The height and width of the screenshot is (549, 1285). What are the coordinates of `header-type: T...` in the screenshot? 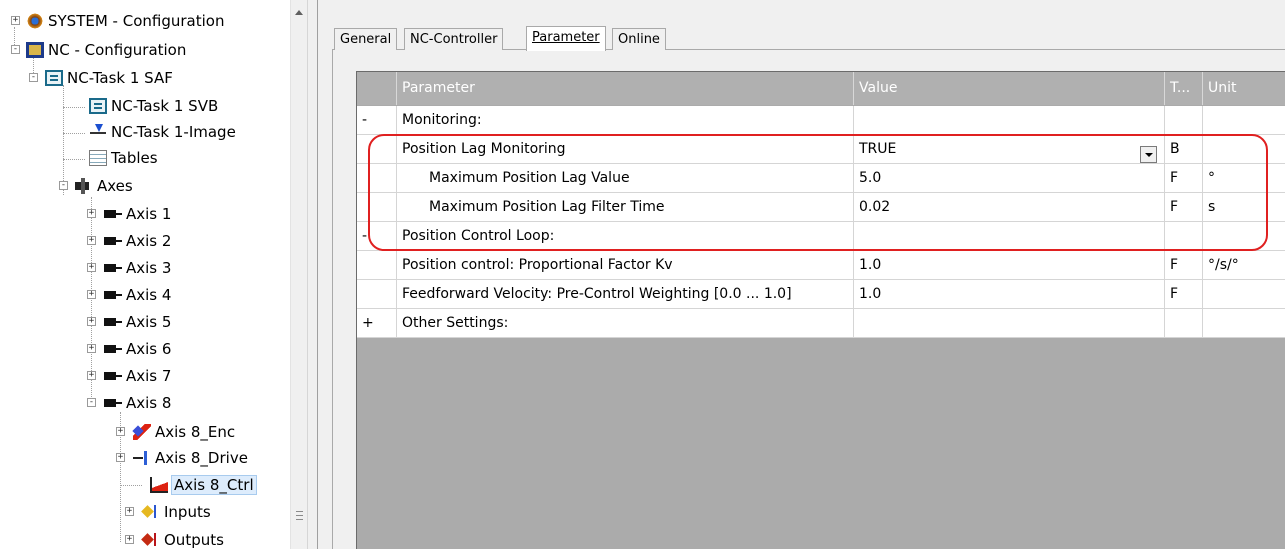 It's located at (1184, 88).